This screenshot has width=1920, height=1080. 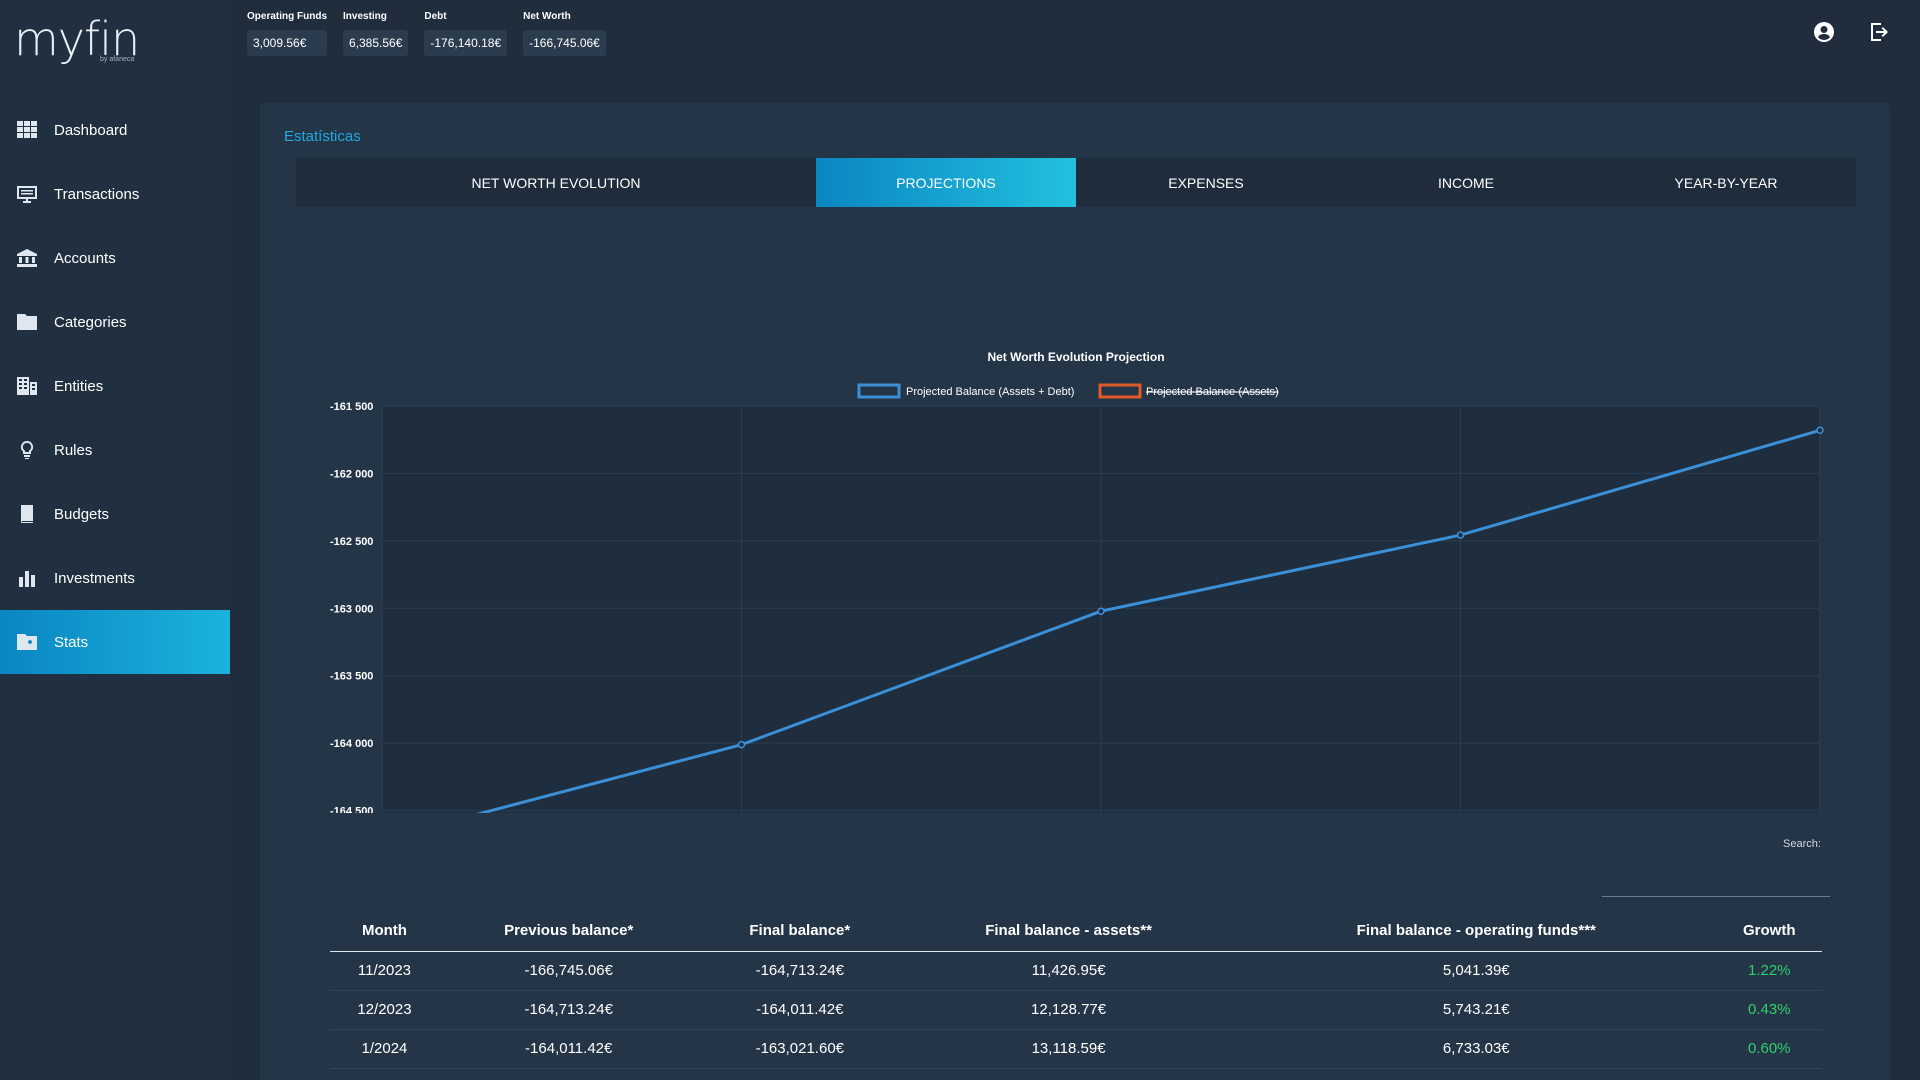 I want to click on cell-month: 11/2023, so click(x=384, y=971).